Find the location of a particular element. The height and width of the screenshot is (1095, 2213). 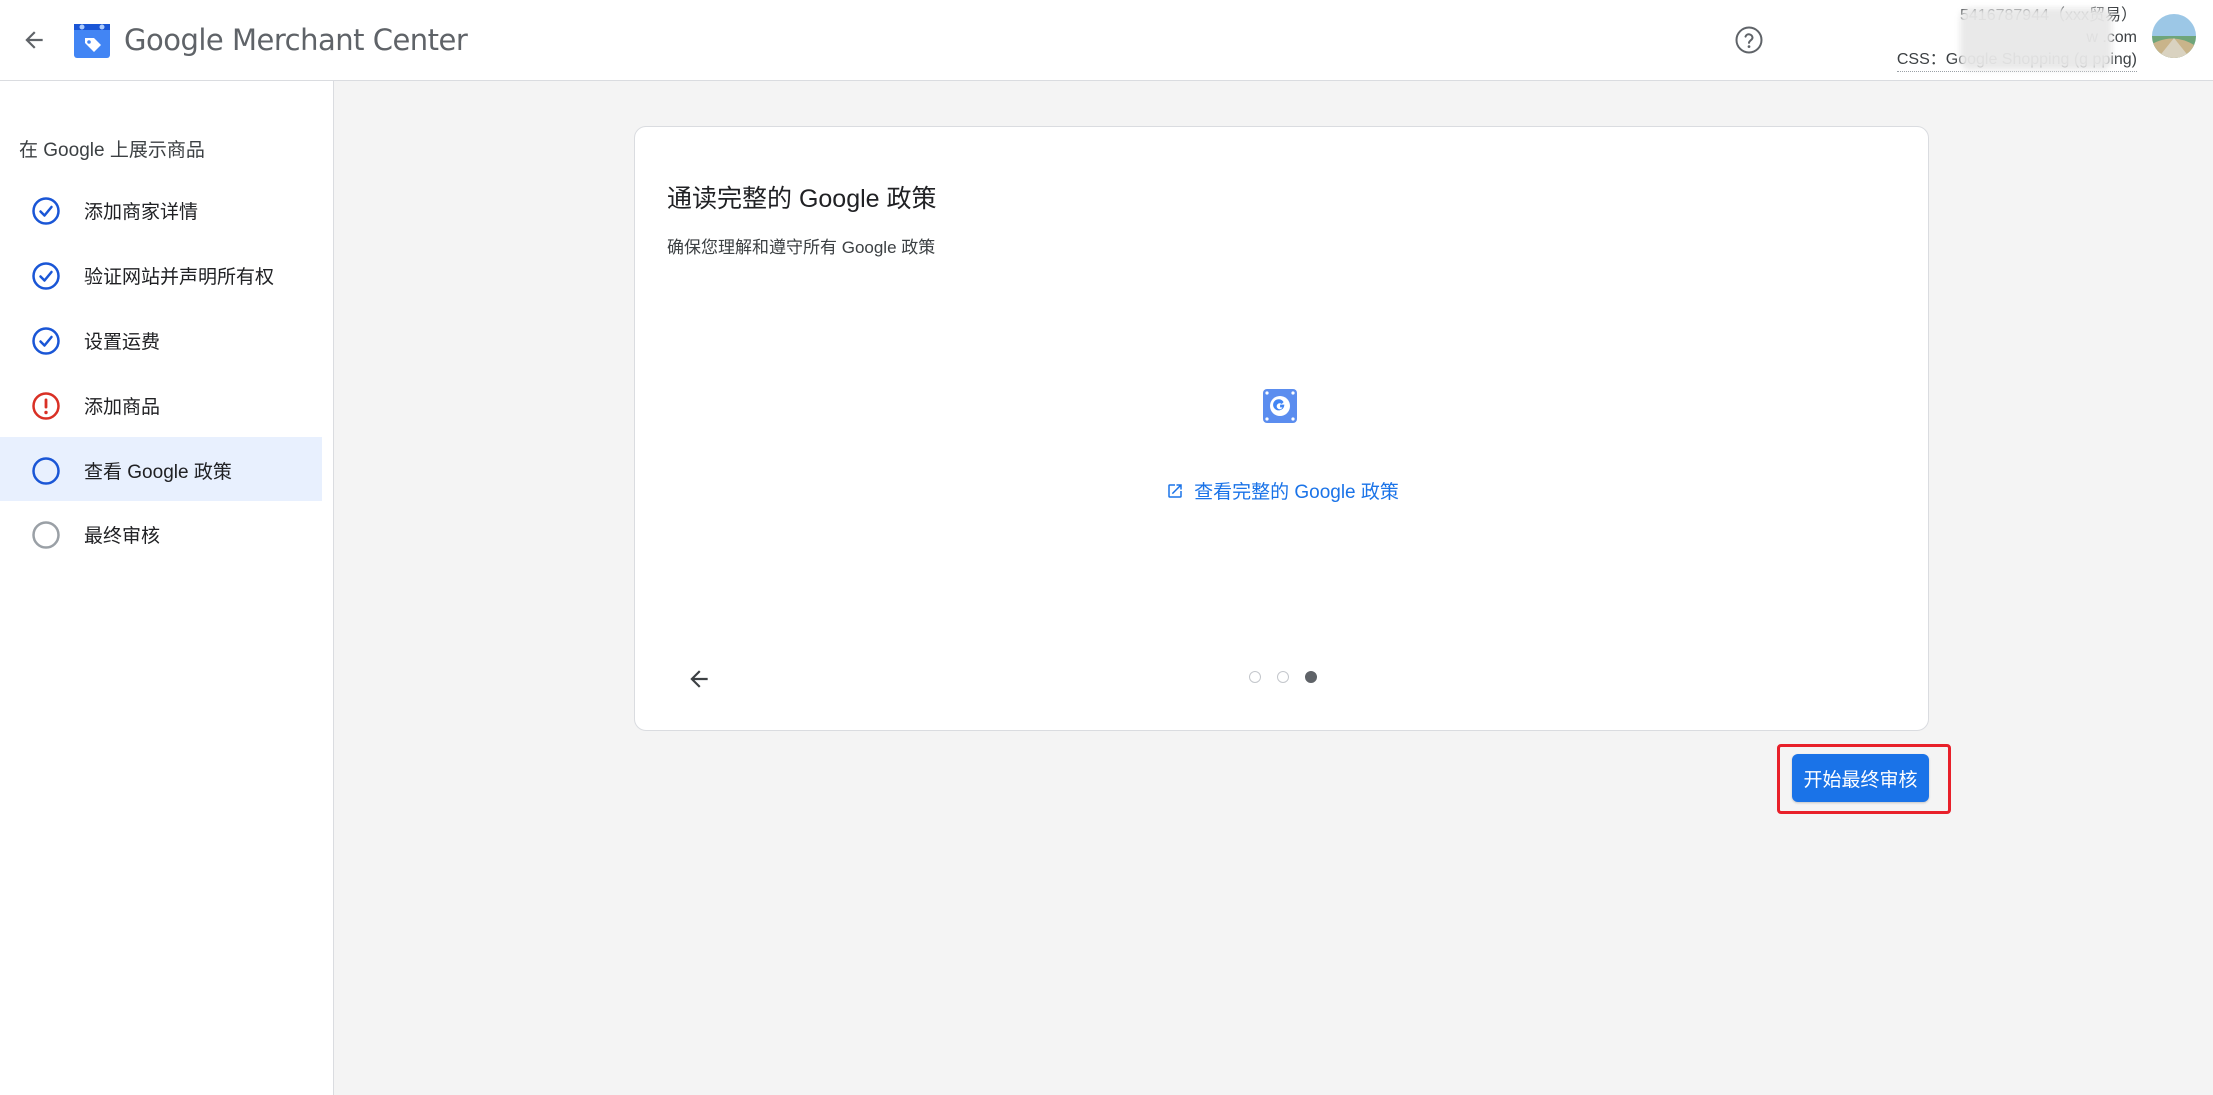

step-label: 验证网站并声明所有权 is located at coordinates (179, 277).